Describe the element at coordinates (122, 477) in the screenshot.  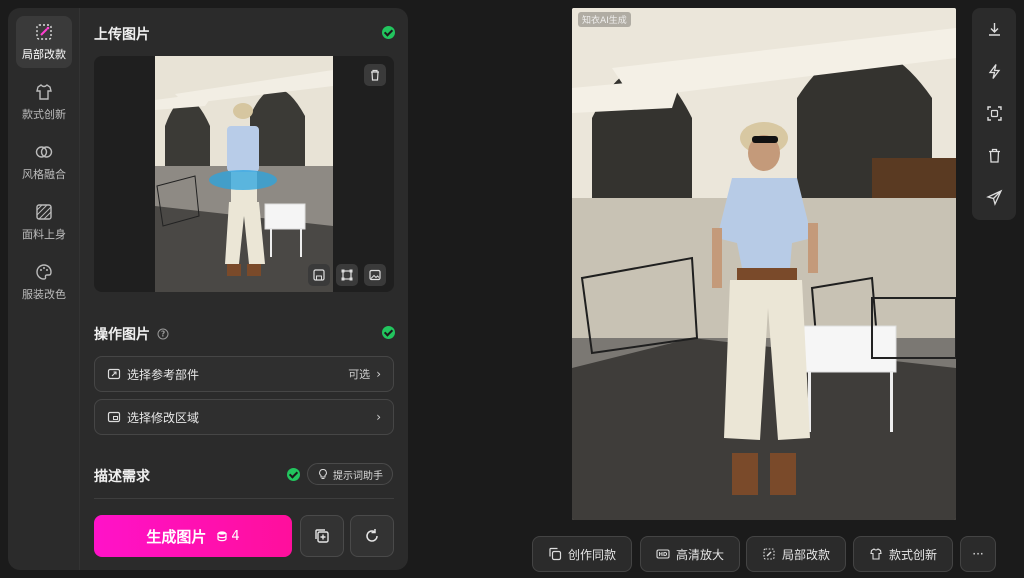
I see `describe-title: 描述需求` at that location.